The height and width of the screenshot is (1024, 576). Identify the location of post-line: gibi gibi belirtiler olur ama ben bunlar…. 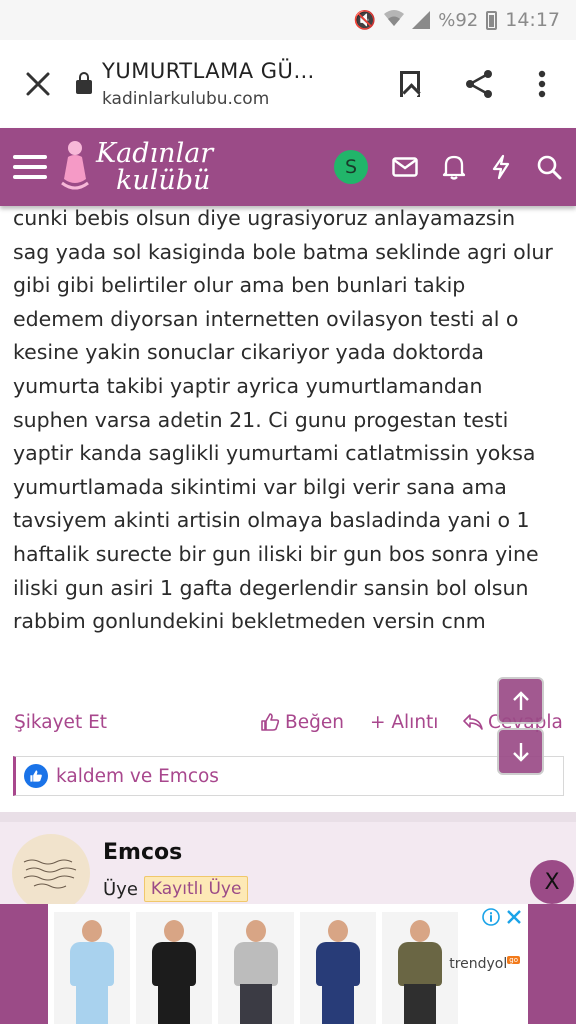
(239, 285).